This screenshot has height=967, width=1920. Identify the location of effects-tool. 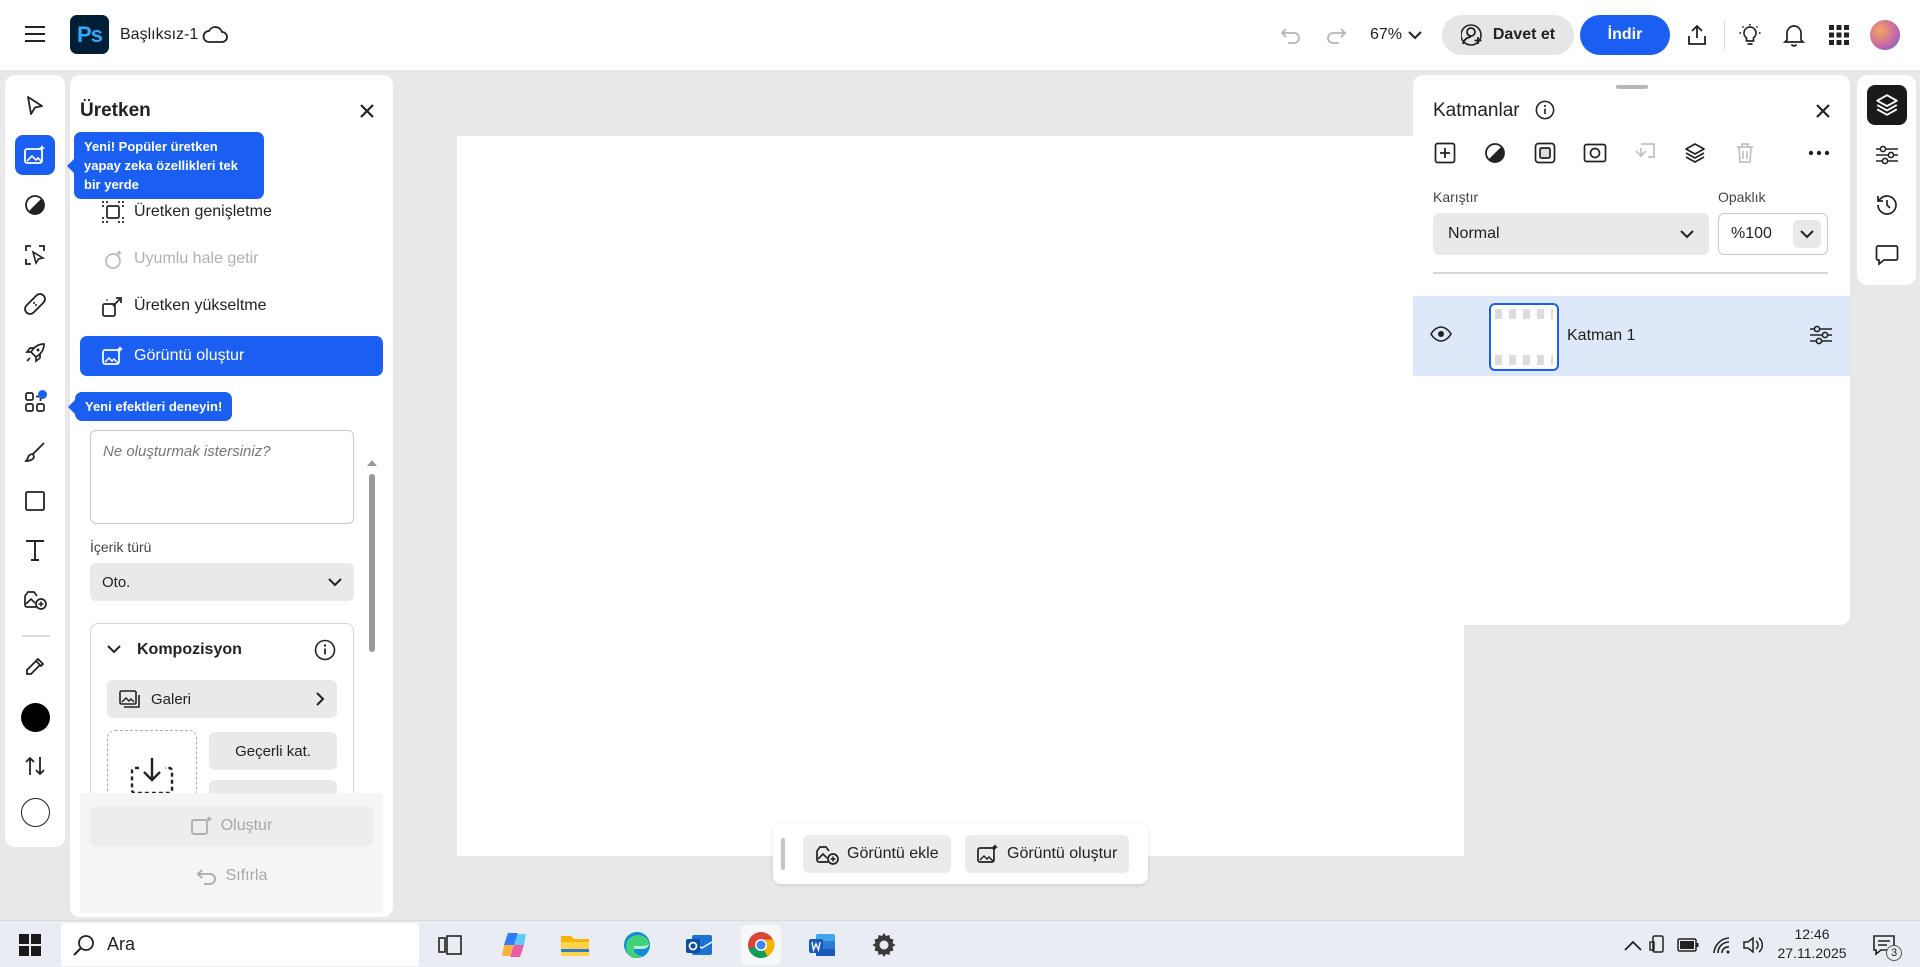
(35, 402).